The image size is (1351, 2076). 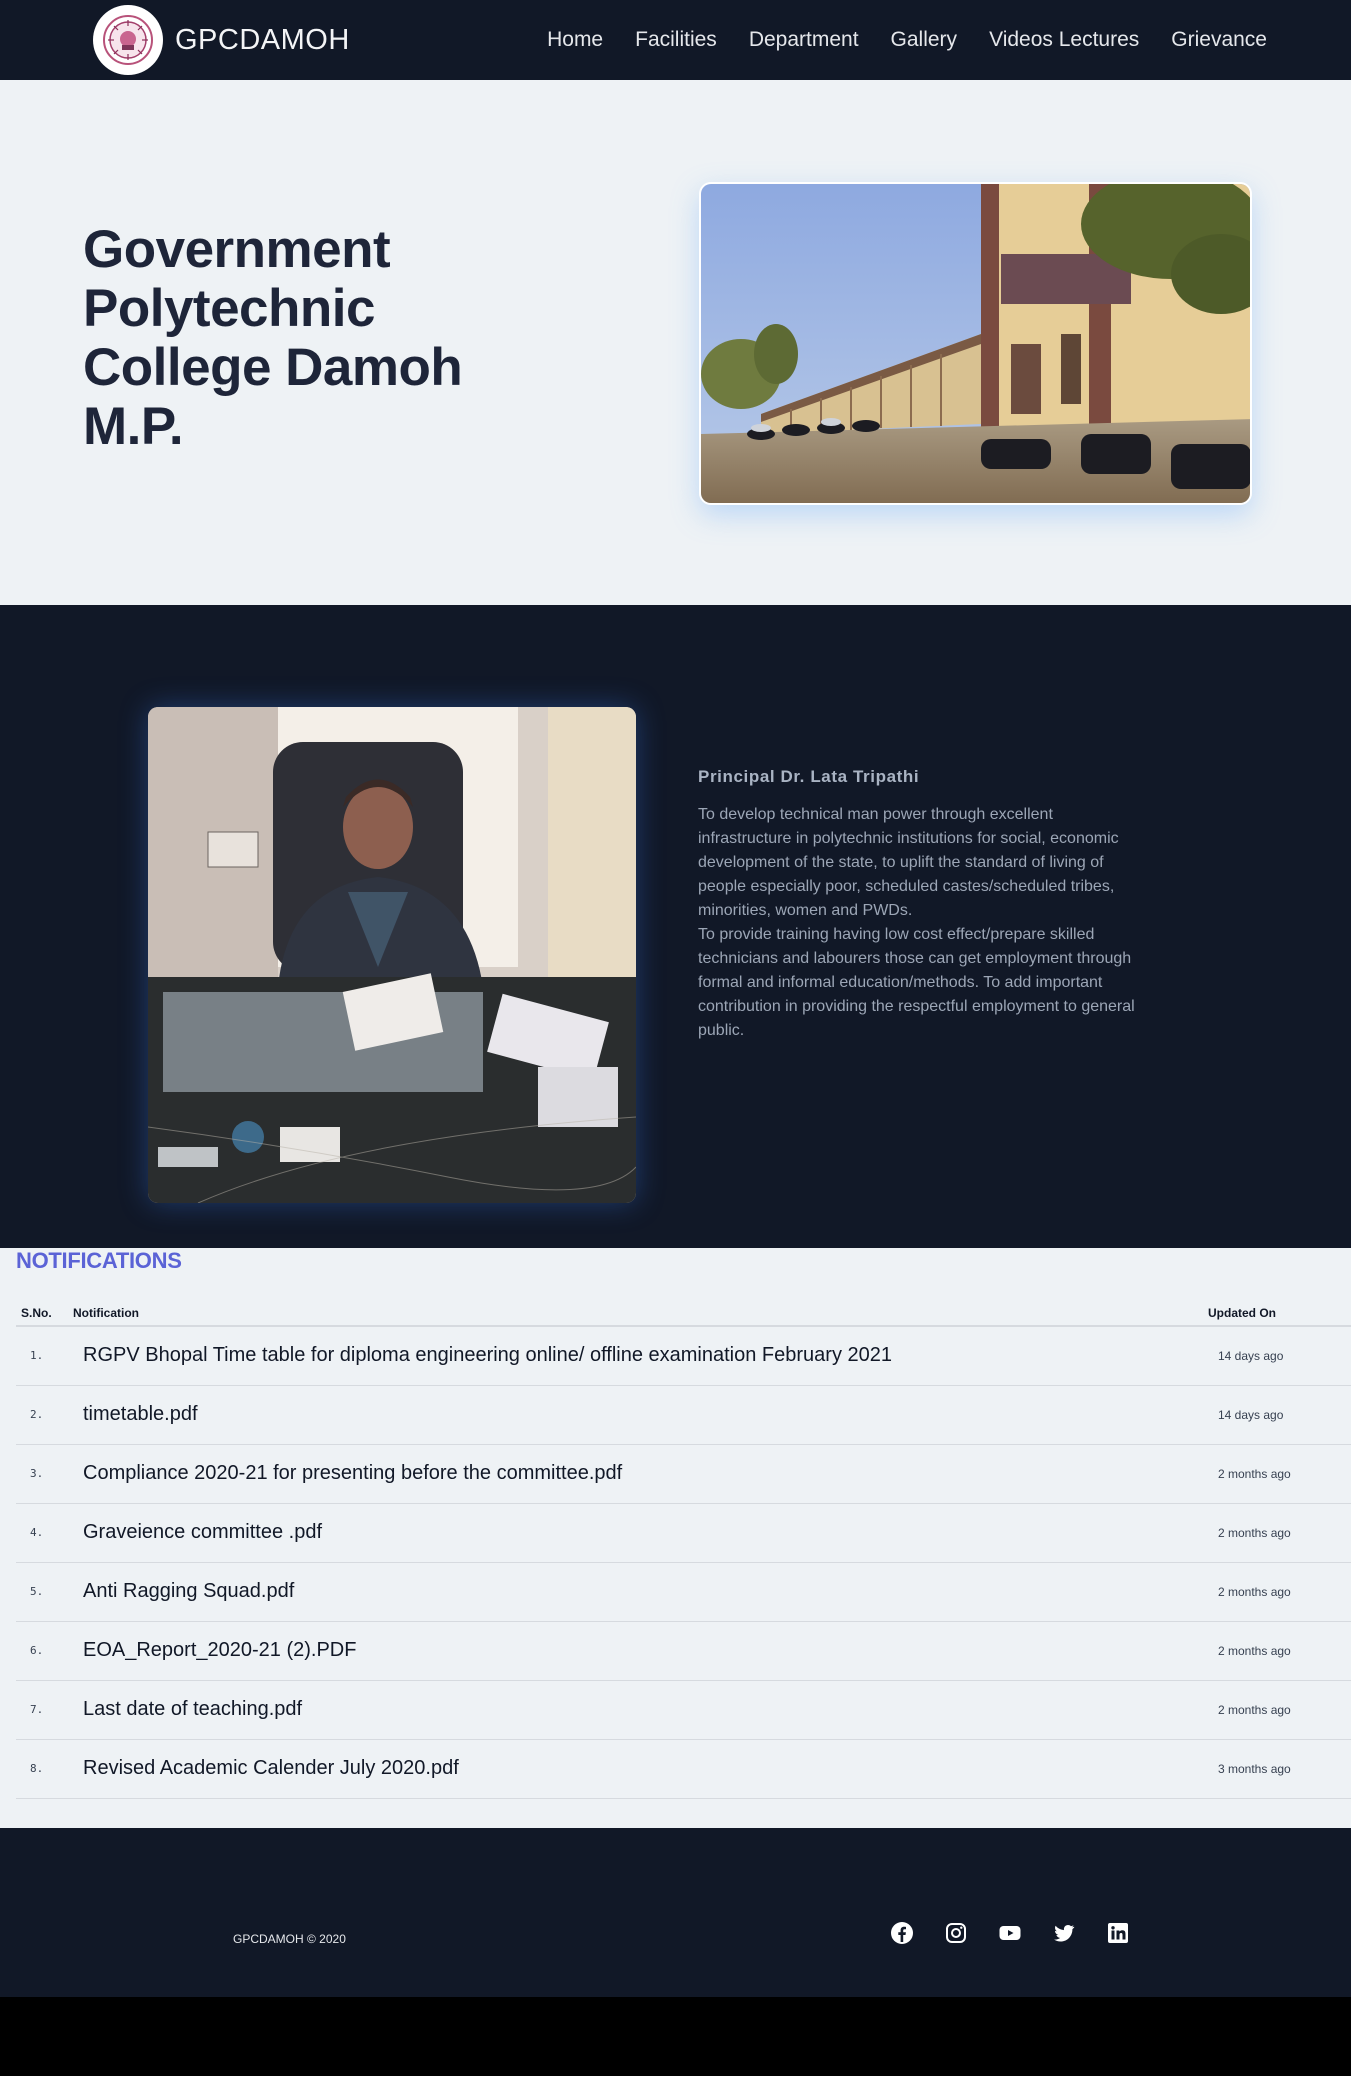 What do you see at coordinates (262, 39) in the screenshot?
I see `brand-name: GPCDAMOH` at bounding box center [262, 39].